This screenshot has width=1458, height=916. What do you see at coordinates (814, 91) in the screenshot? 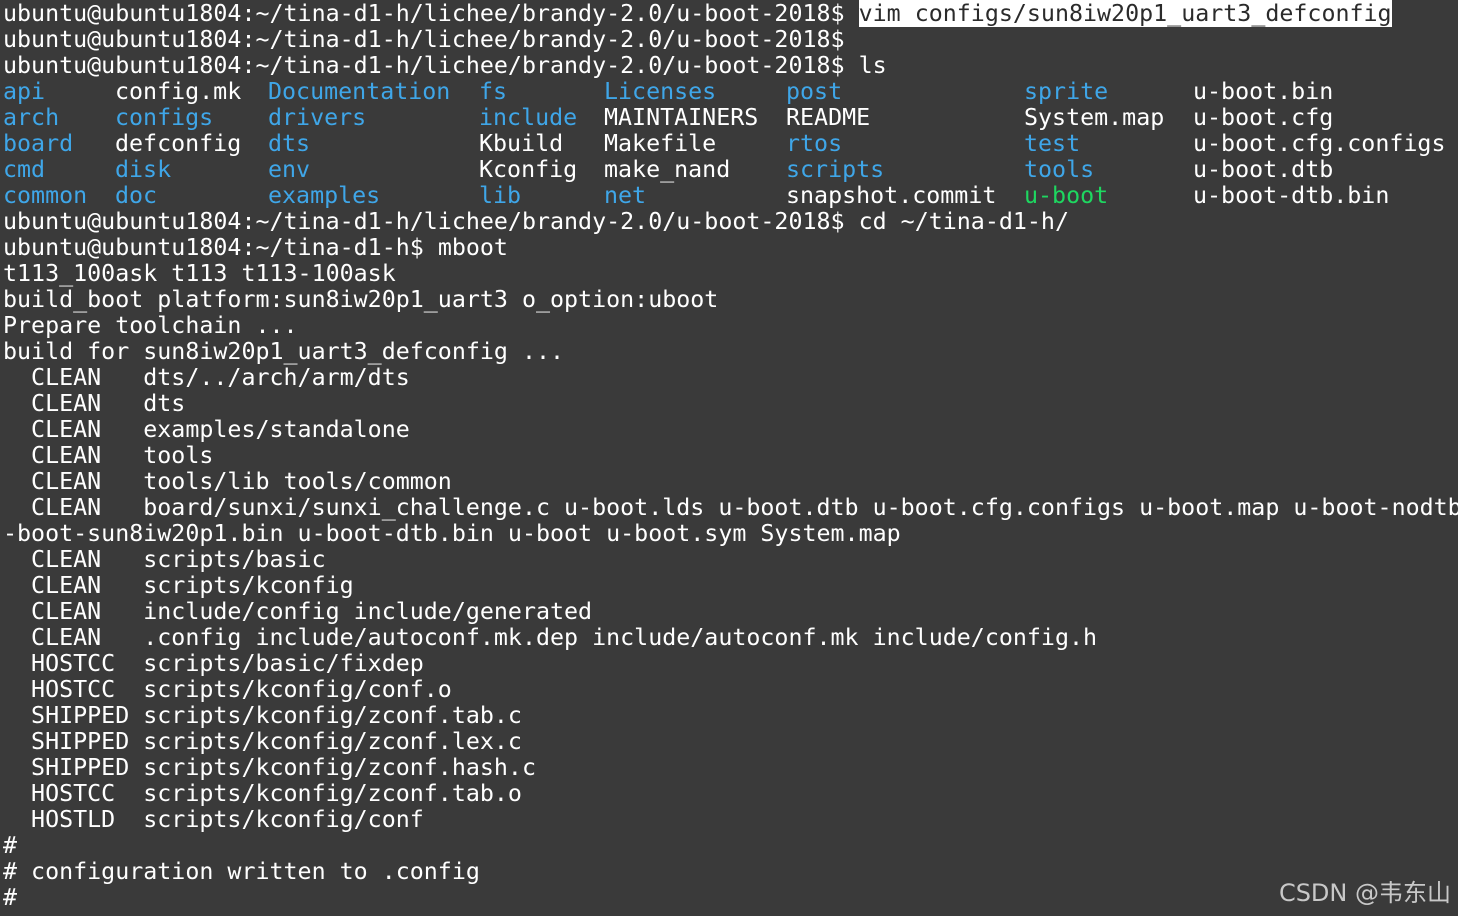
I see `ls-directory-entry: post` at bounding box center [814, 91].